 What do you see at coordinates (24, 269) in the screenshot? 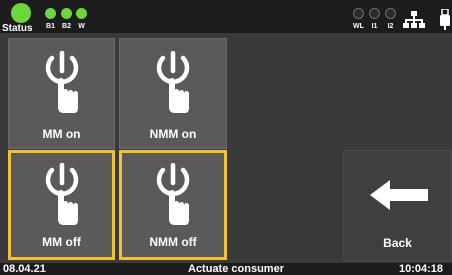
I see `date-text: 08.04.21` at bounding box center [24, 269].